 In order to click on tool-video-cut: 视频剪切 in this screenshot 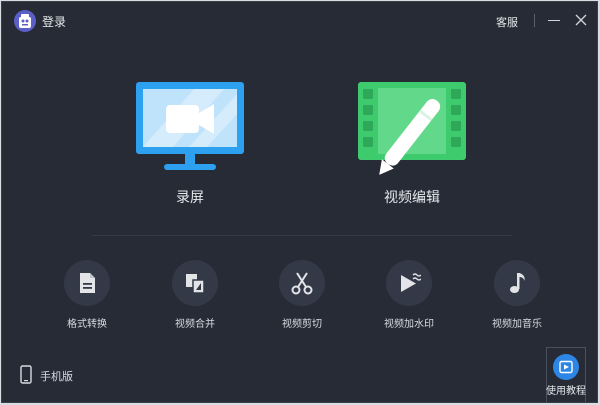, I will do `click(302, 295)`.